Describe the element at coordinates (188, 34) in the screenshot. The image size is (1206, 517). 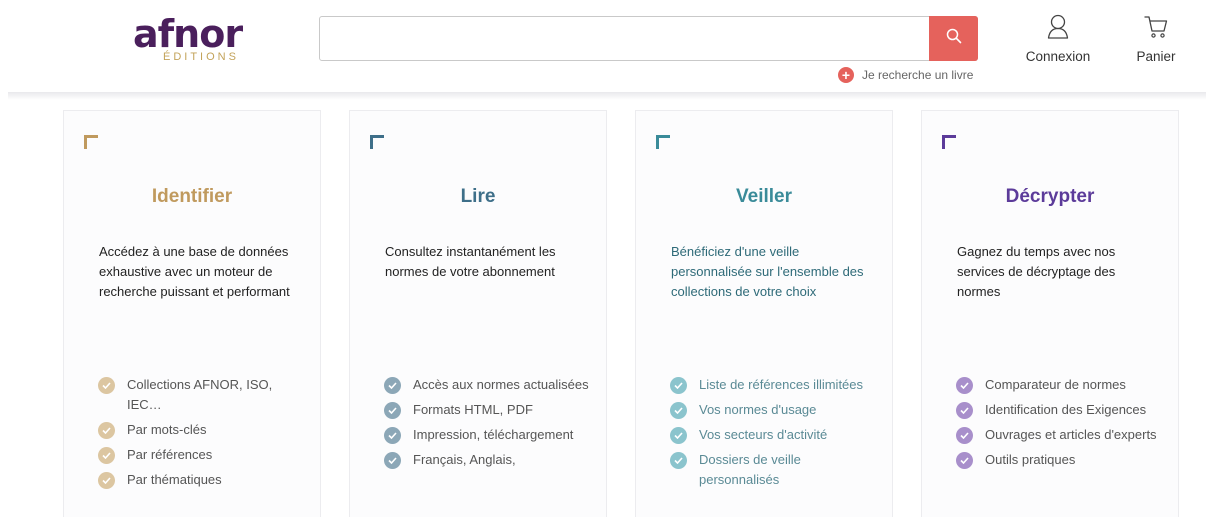
I see `logo-word: afnor` at that location.